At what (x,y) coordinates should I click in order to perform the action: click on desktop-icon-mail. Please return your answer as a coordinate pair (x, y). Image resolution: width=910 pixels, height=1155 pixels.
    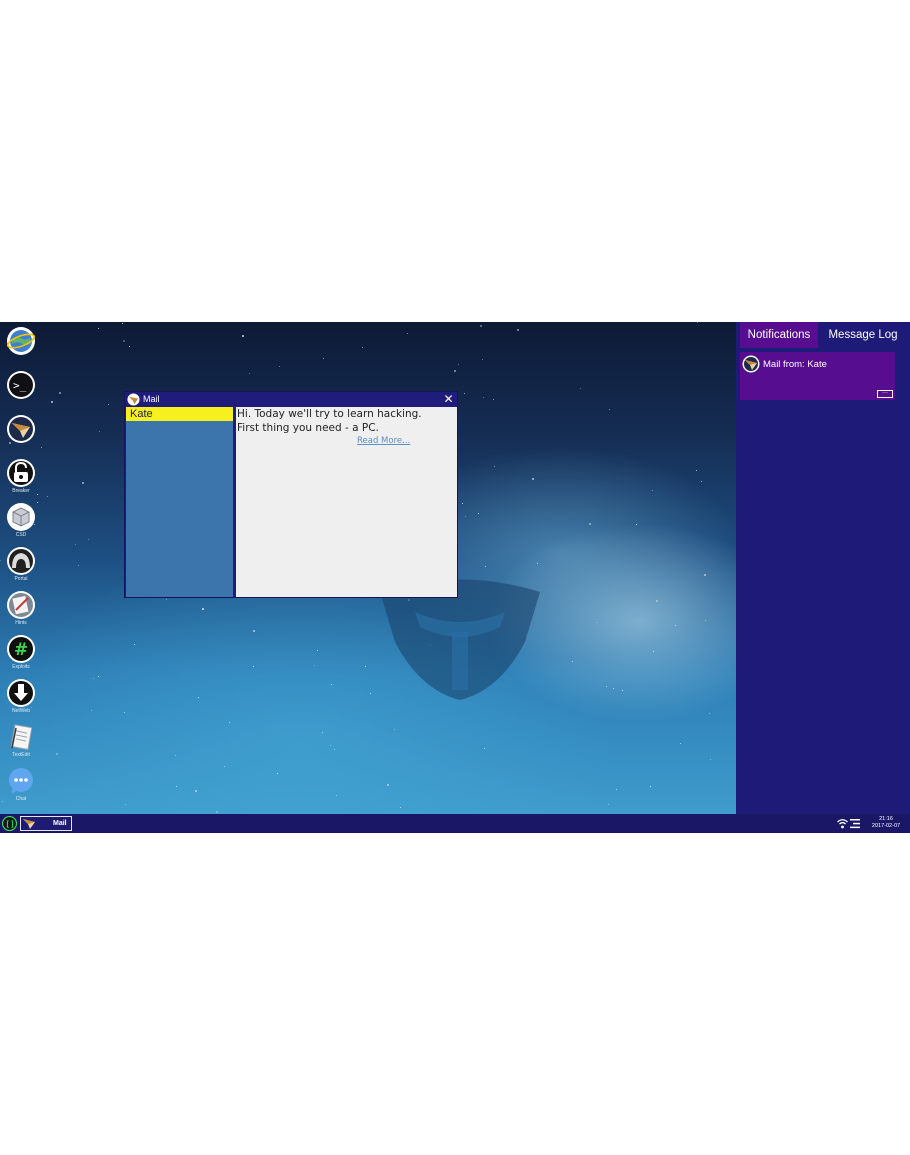
    Looking at the image, I should click on (21, 435).